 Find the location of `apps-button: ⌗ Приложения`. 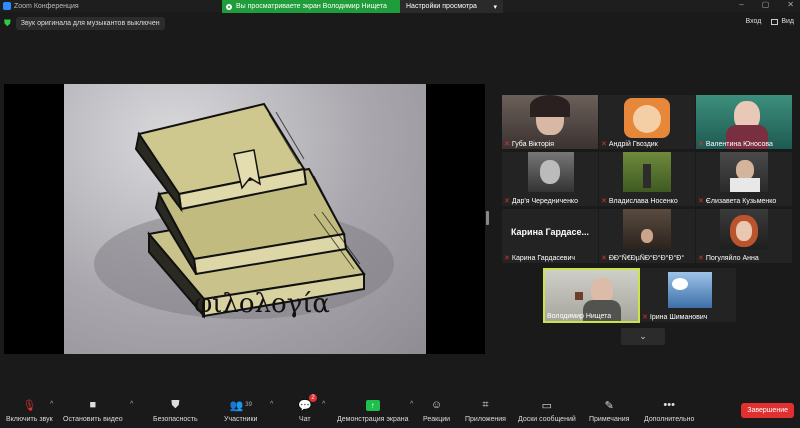

apps-button: ⌗ Приложения is located at coordinates (485, 411).